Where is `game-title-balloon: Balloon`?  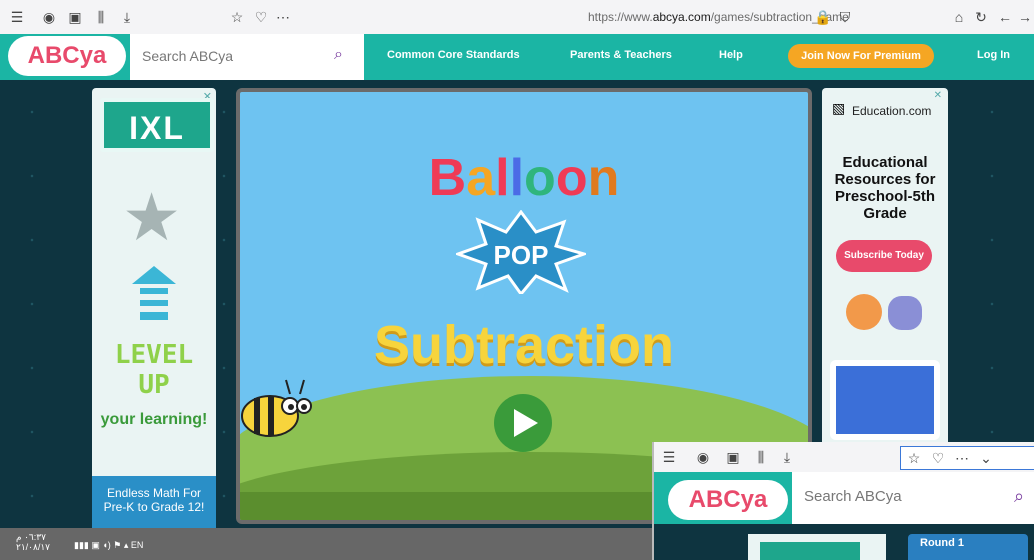
game-title-balloon: Balloon is located at coordinates (524, 178).